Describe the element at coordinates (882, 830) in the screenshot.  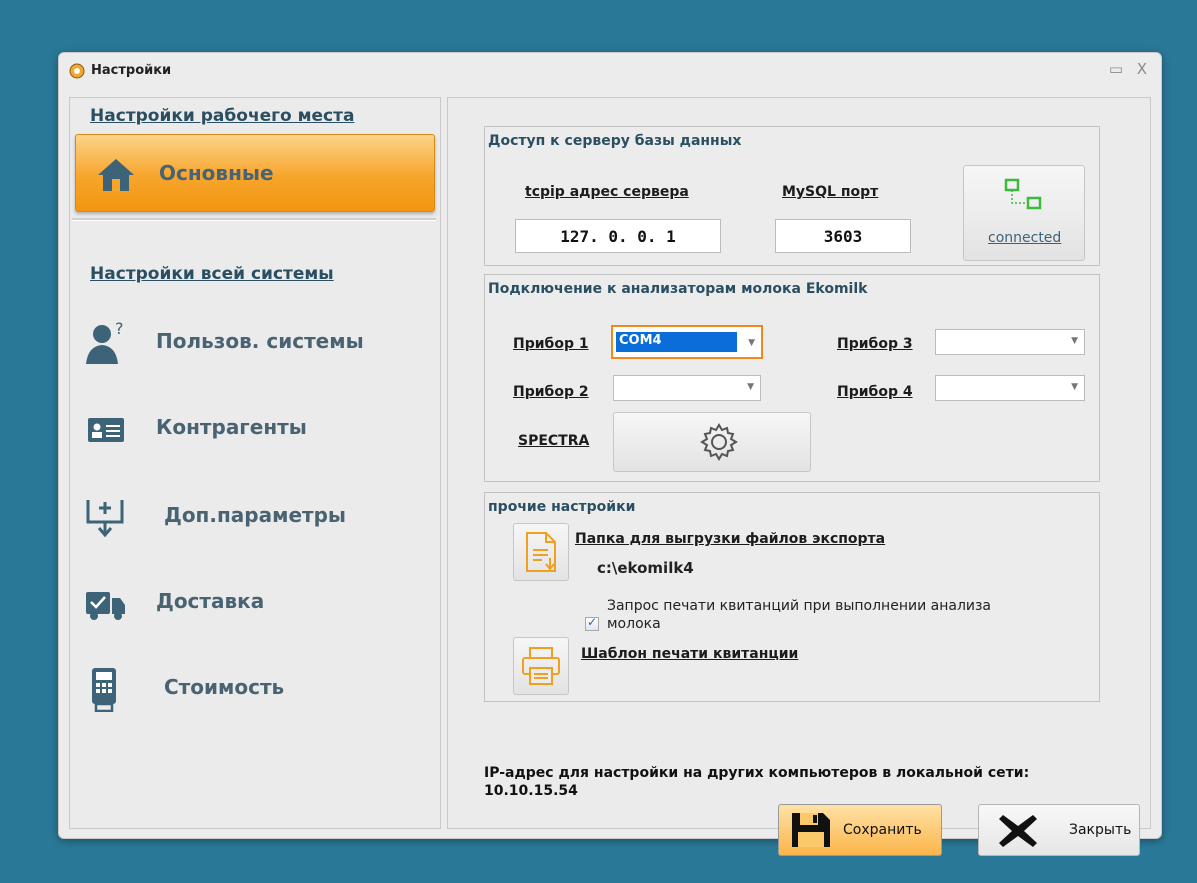
I see `save-button-label: Сохранить` at that location.